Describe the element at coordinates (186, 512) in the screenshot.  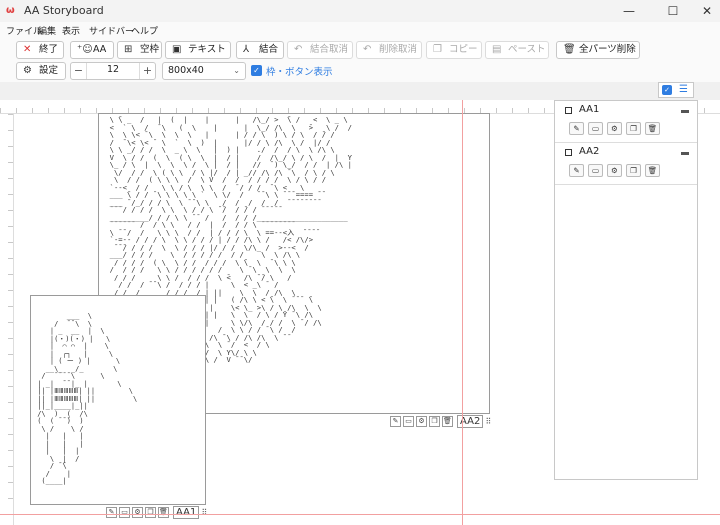
I see `part-name-label: AA1` at that location.